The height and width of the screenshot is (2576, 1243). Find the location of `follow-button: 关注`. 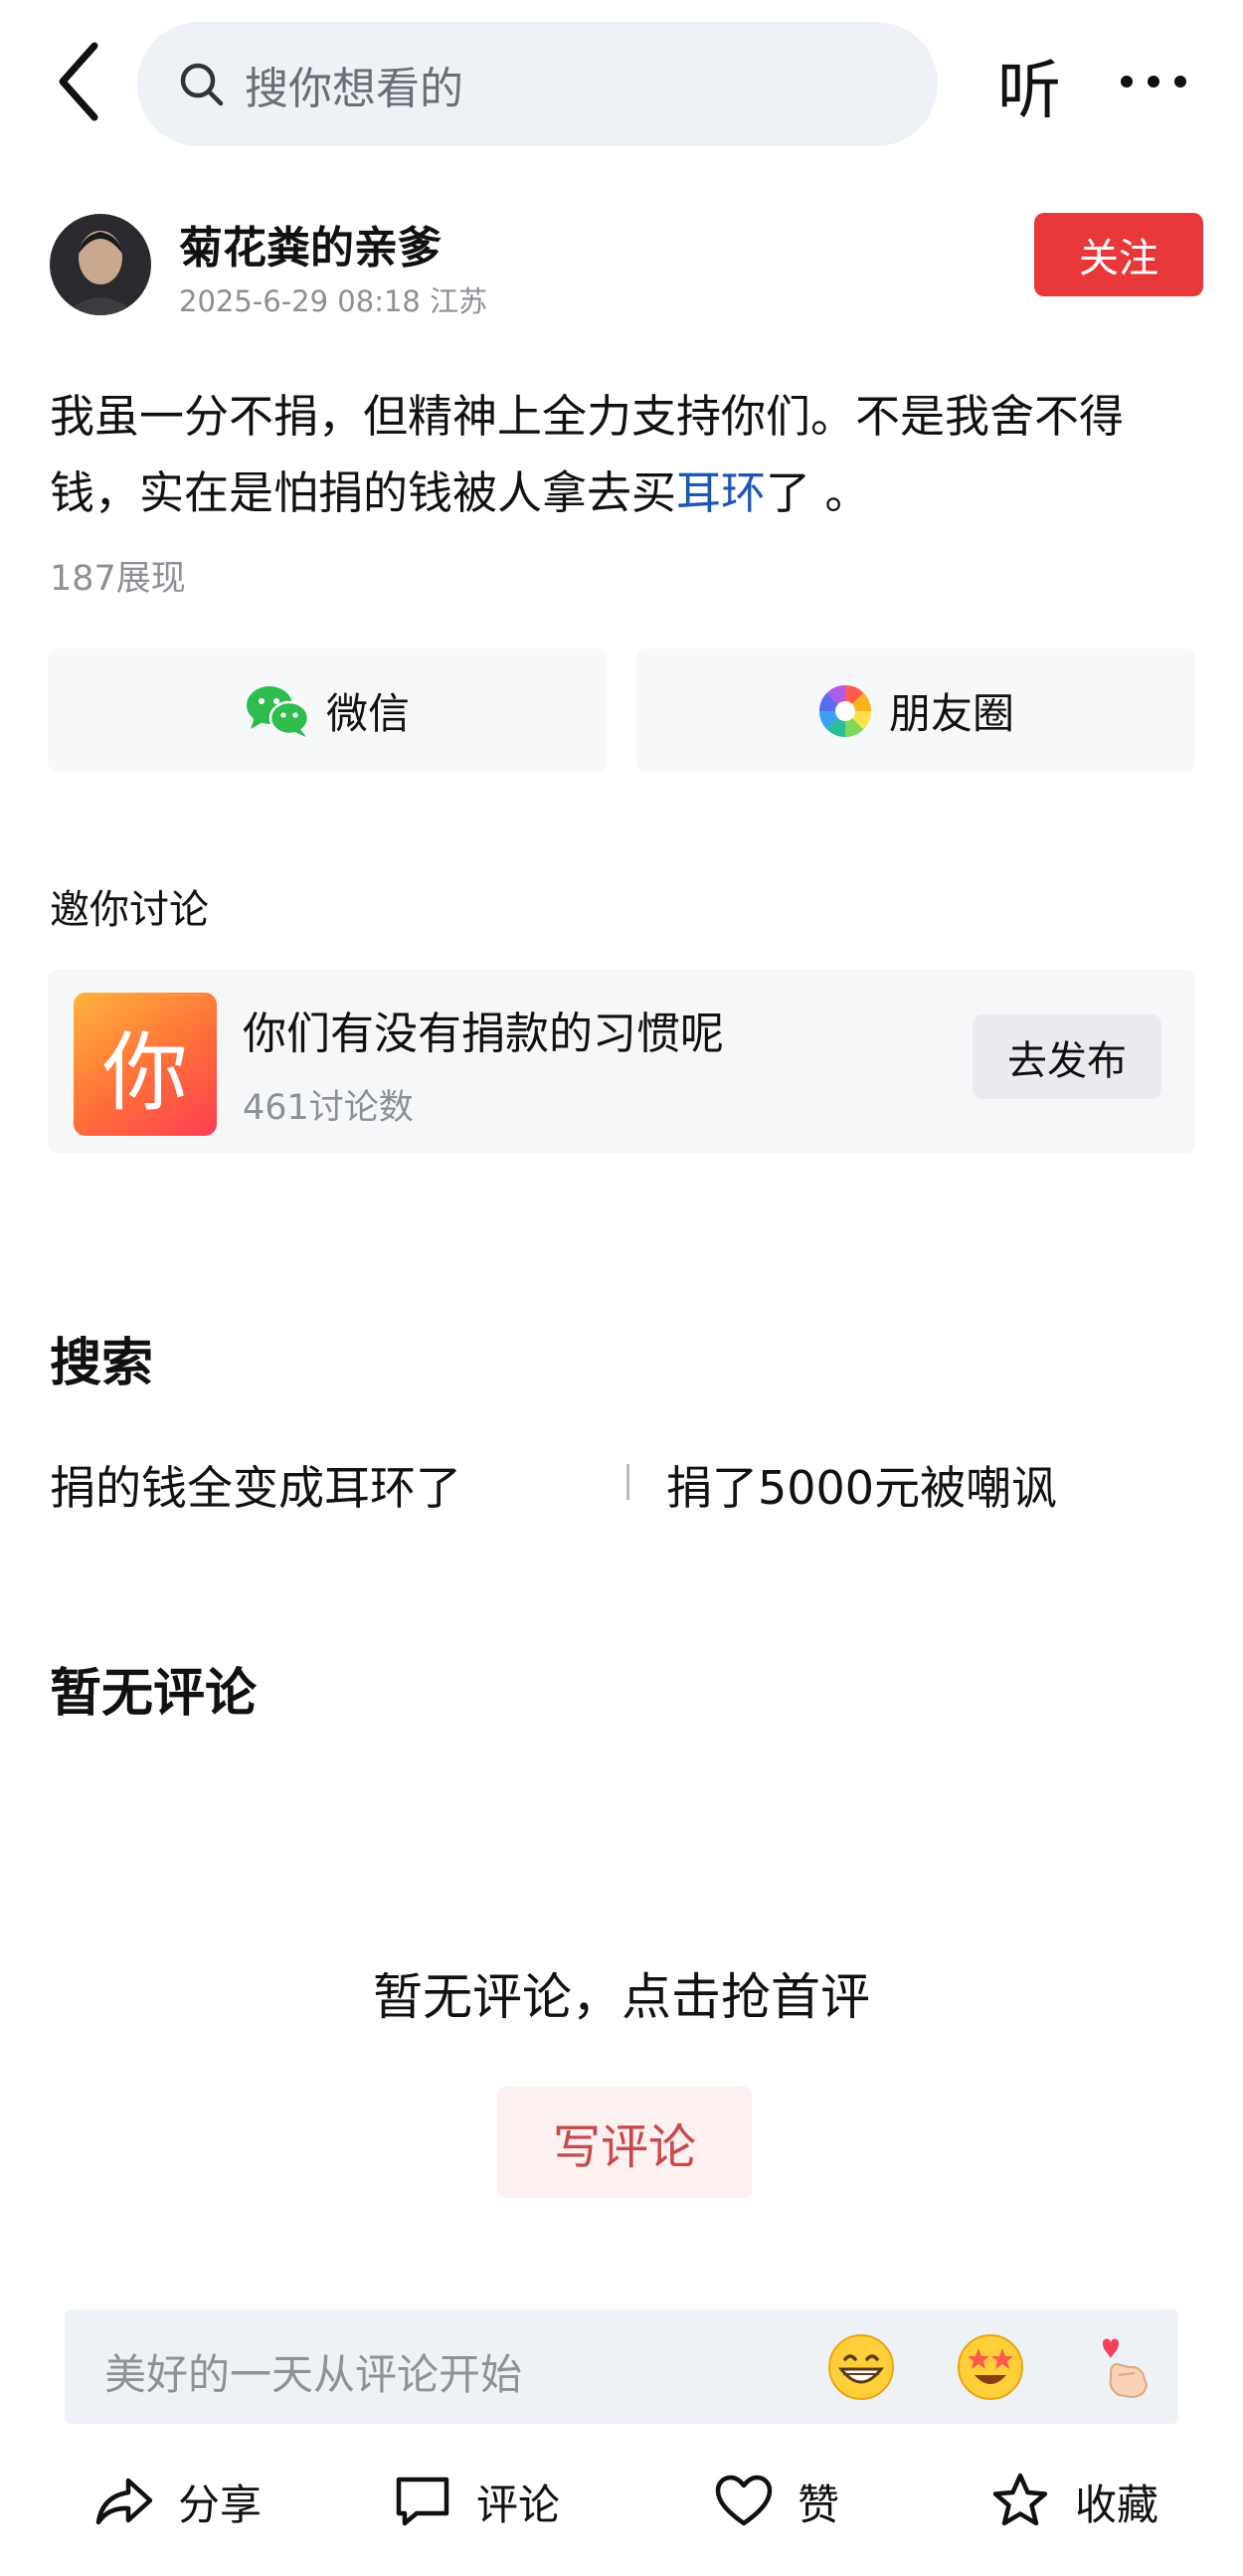

follow-button: 关注 is located at coordinates (1118, 254).